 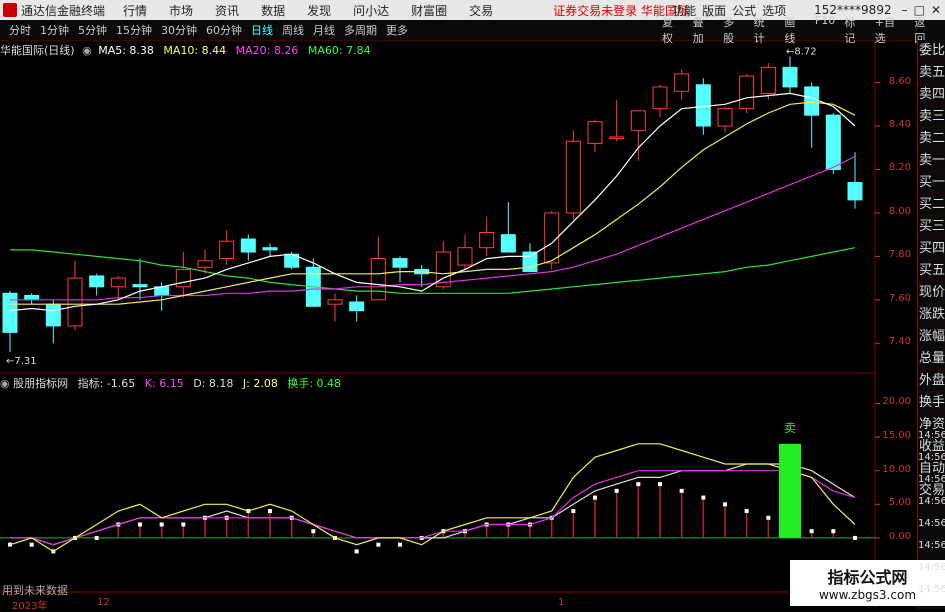 I want to click on sidebar-label: 涨幅, so click(x=931, y=337).